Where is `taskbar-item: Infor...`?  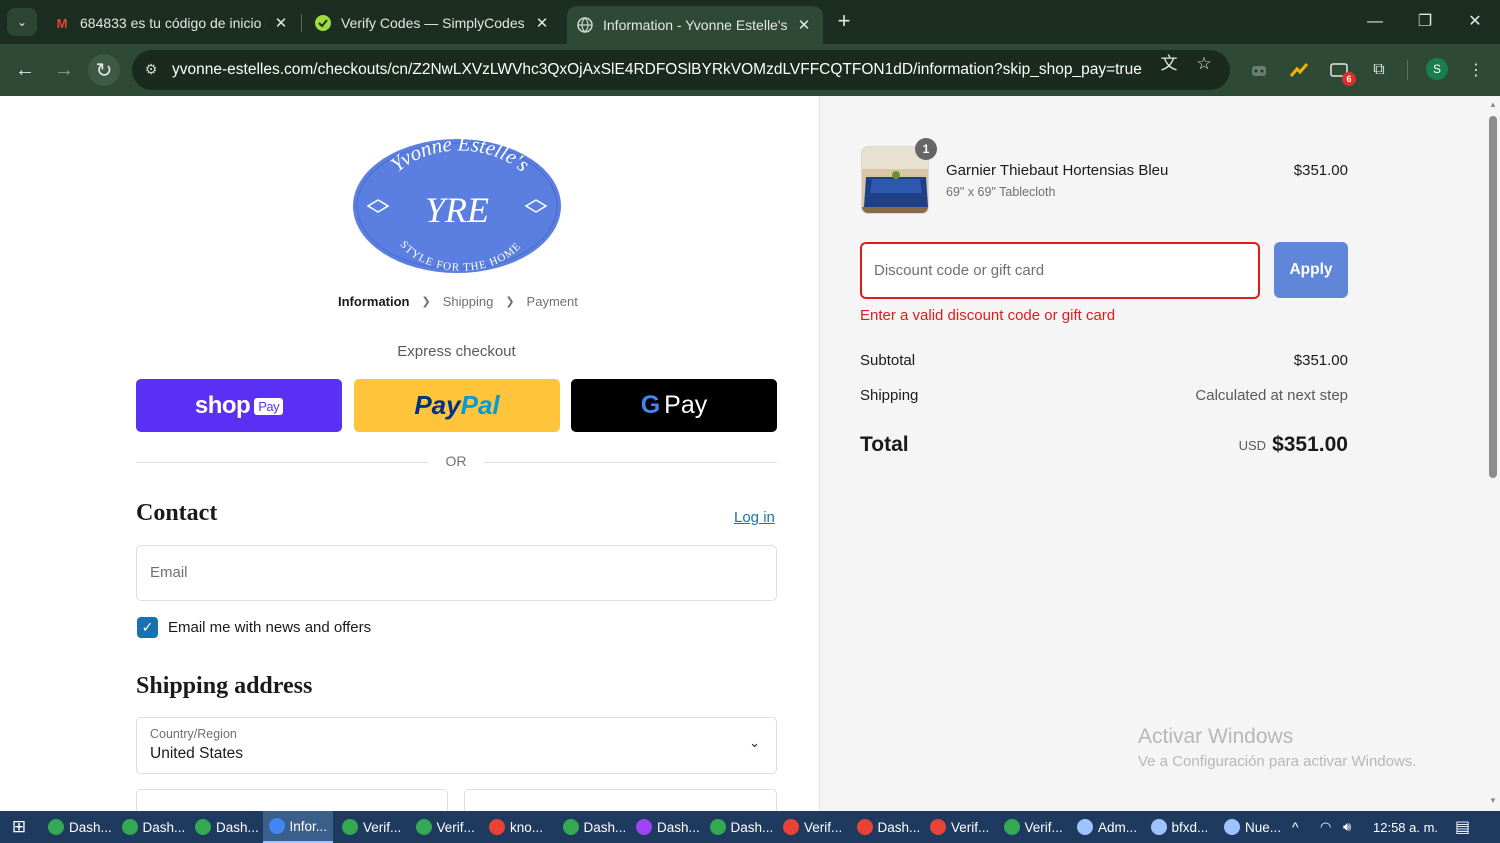 taskbar-item: Infor... is located at coordinates (297, 827).